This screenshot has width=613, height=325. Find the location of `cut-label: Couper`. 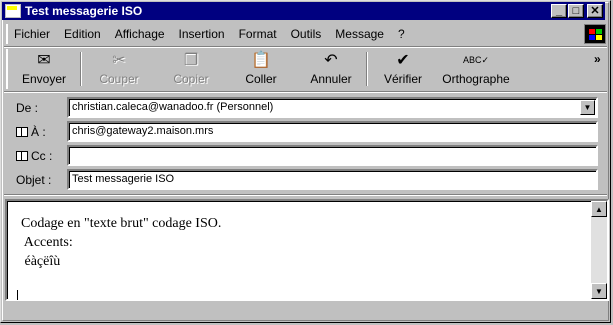

cut-label: Couper is located at coordinates (119, 79).